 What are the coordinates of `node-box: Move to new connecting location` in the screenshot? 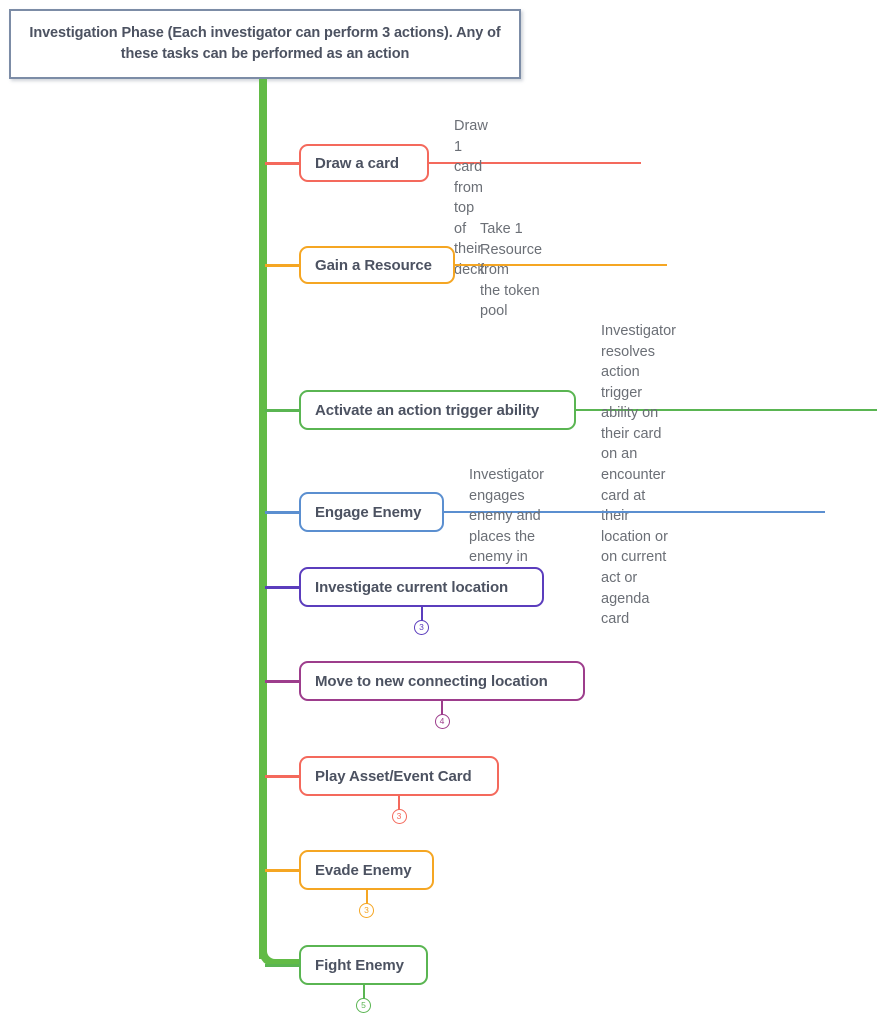 It's located at (442, 681).